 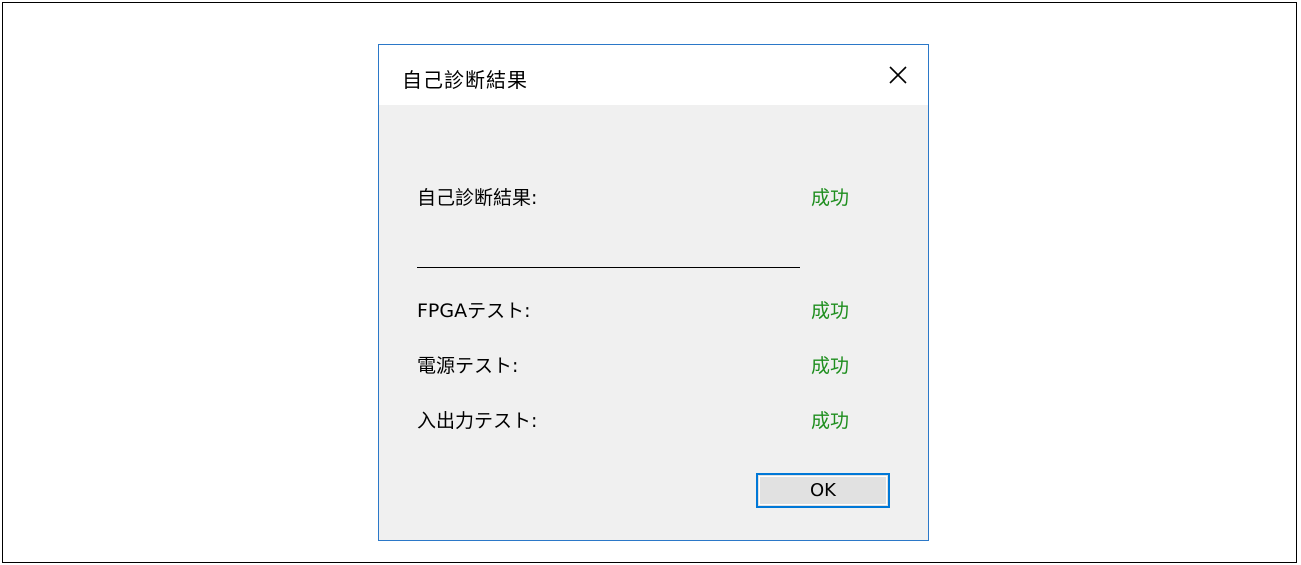 What do you see at coordinates (830, 421) in the screenshot?
I see `test-status-io: 成功` at bounding box center [830, 421].